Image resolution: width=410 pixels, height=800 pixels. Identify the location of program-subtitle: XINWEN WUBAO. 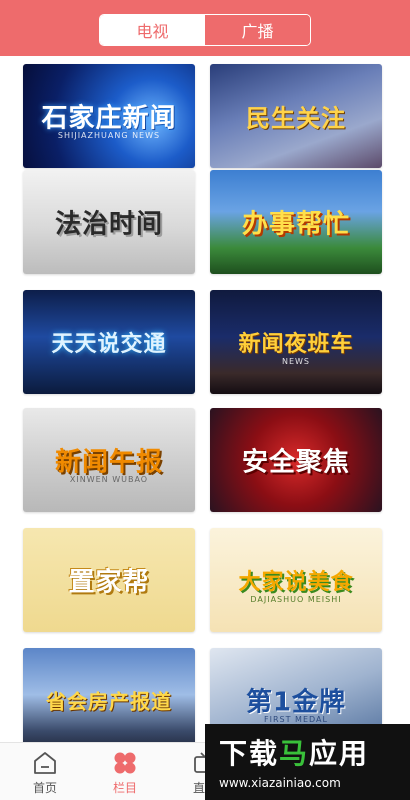
(109, 479).